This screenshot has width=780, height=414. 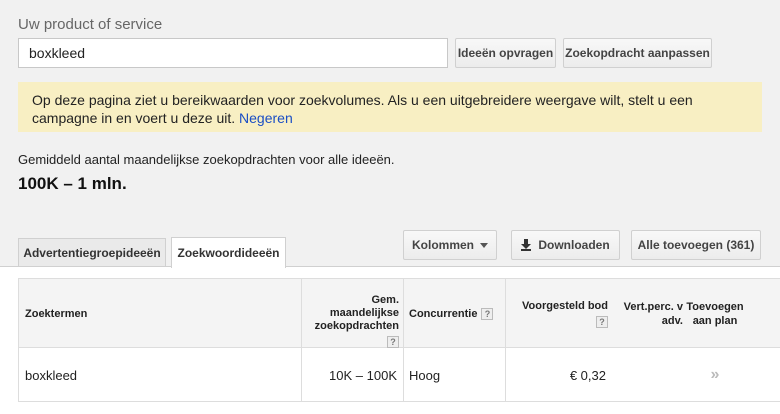 I want to click on header-competition: Concurrentie ?, so click(x=458, y=313).